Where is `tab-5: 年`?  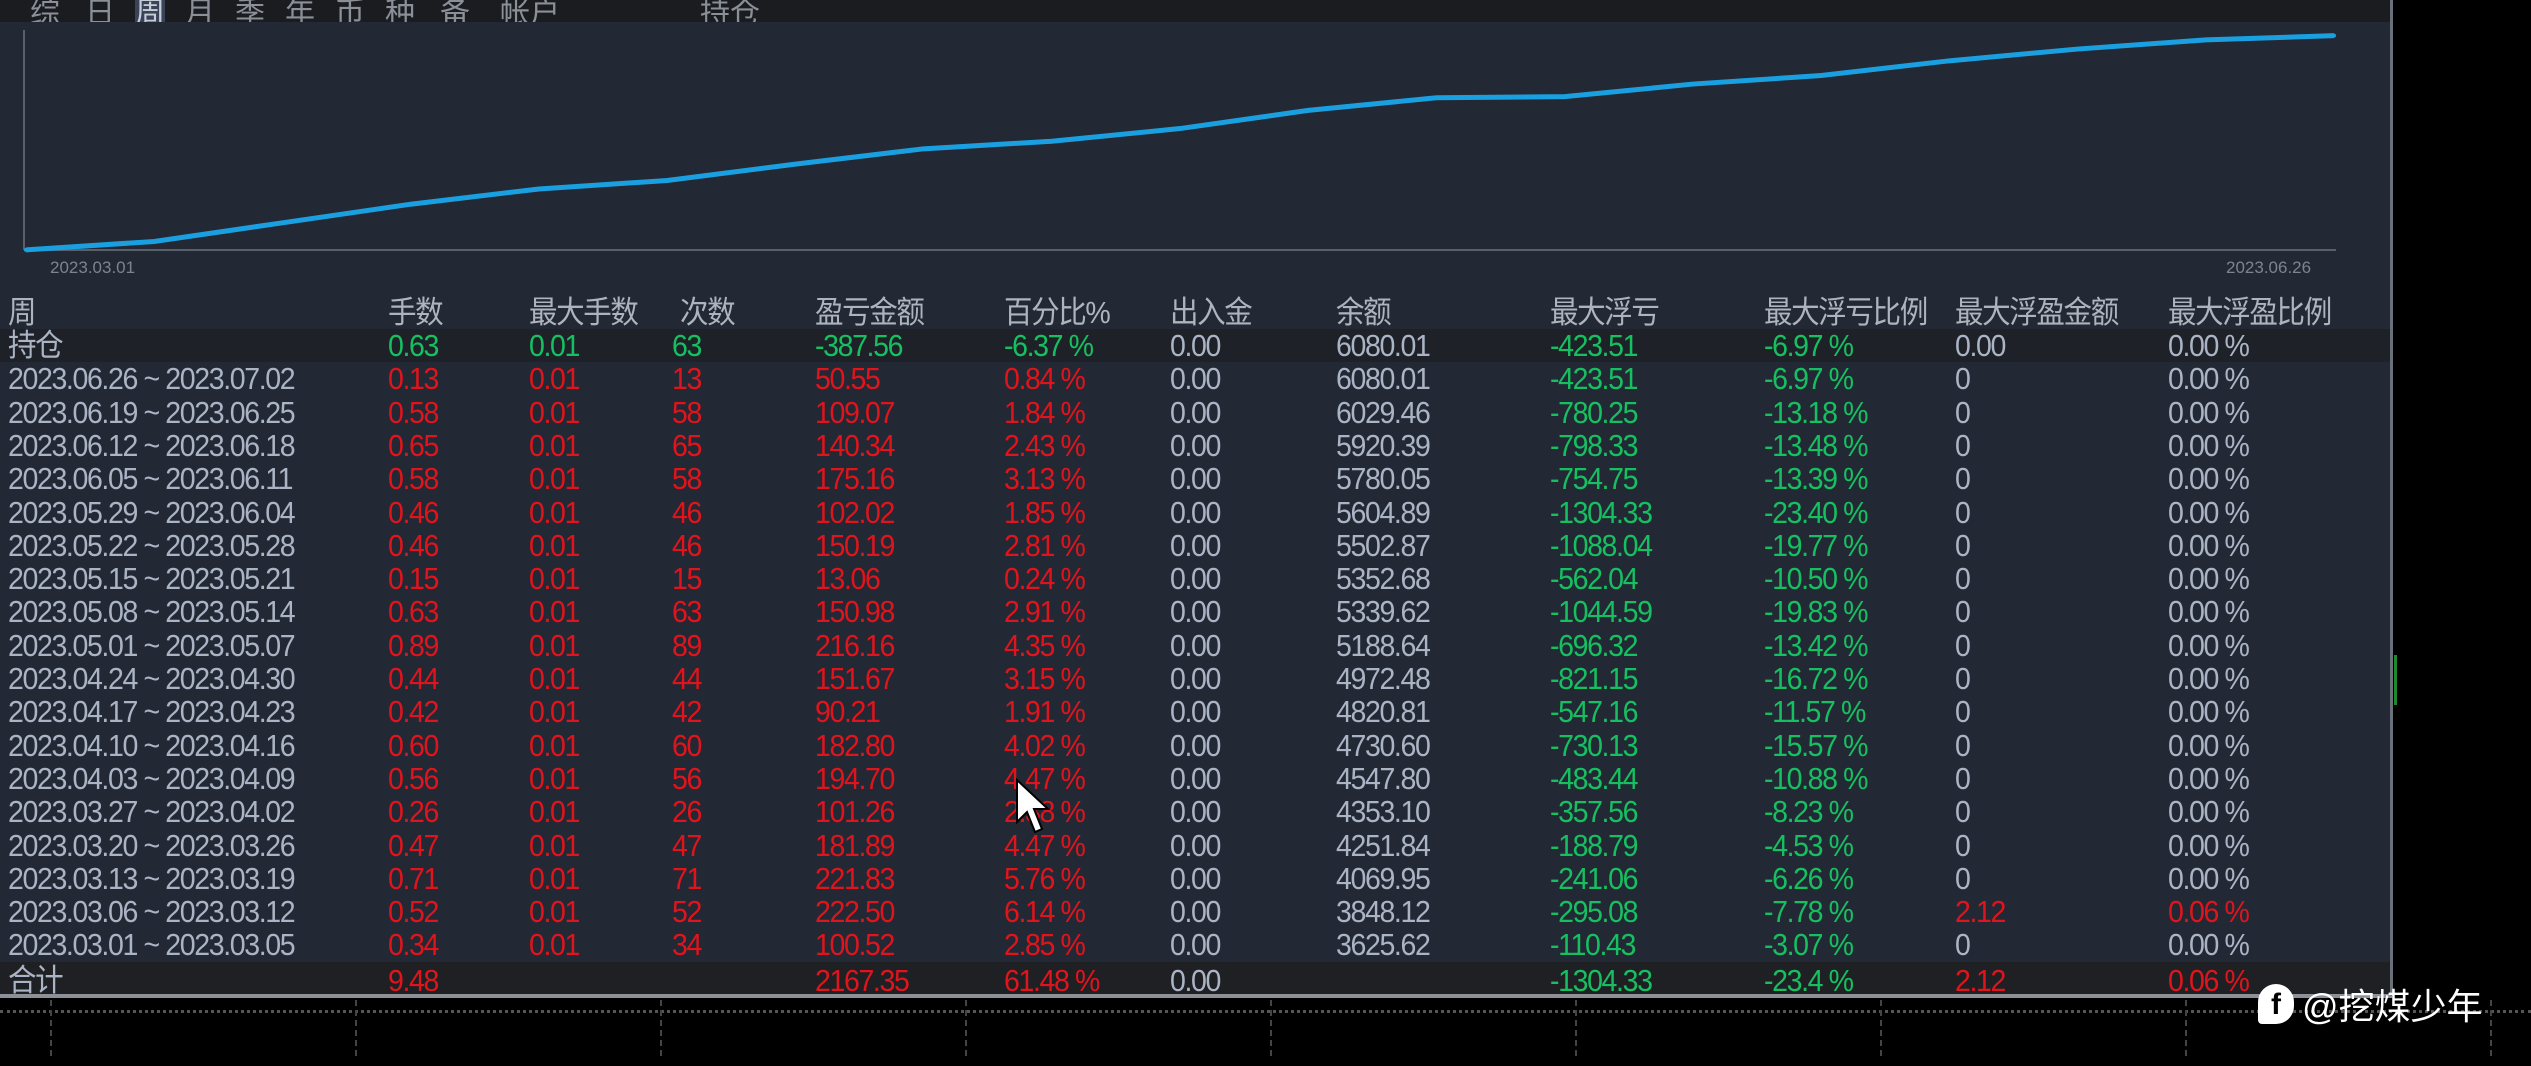
tab-5: 年 is located at coordinates (300, 11).